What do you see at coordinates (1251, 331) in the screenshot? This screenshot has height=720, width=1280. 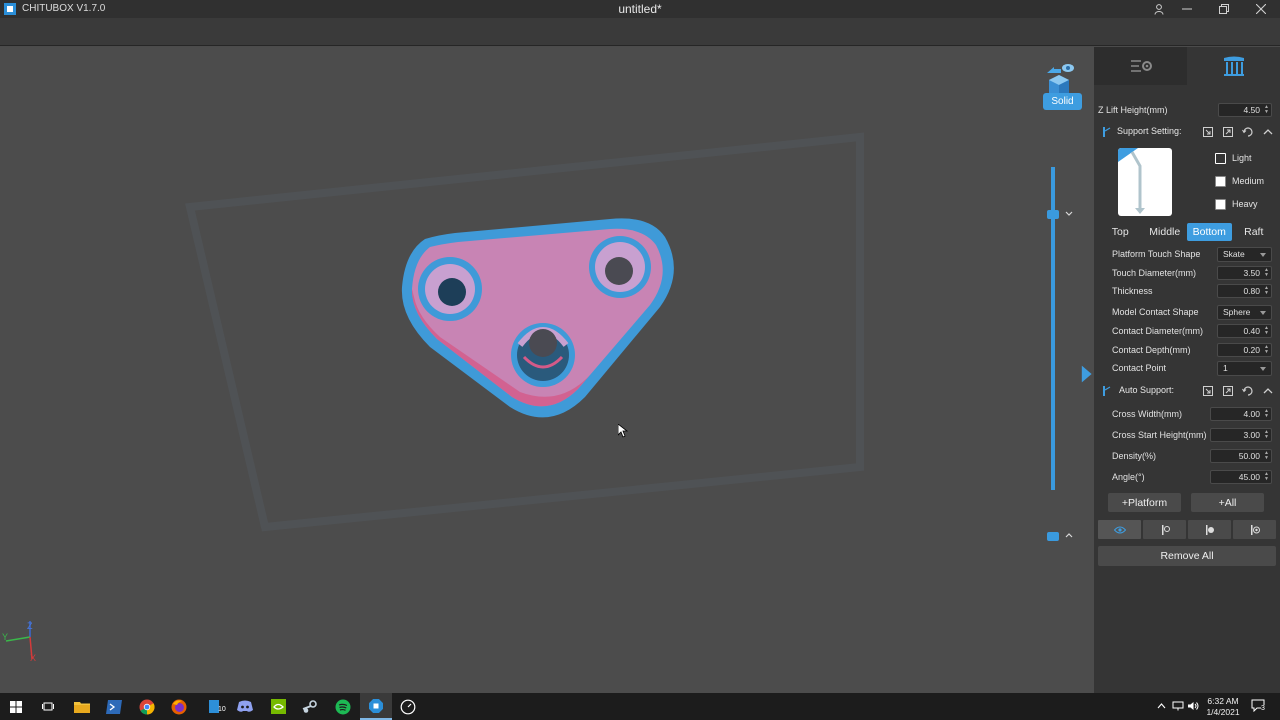 I see `contact-diameter-value: 0.40` at bounding box center [1251, 331].